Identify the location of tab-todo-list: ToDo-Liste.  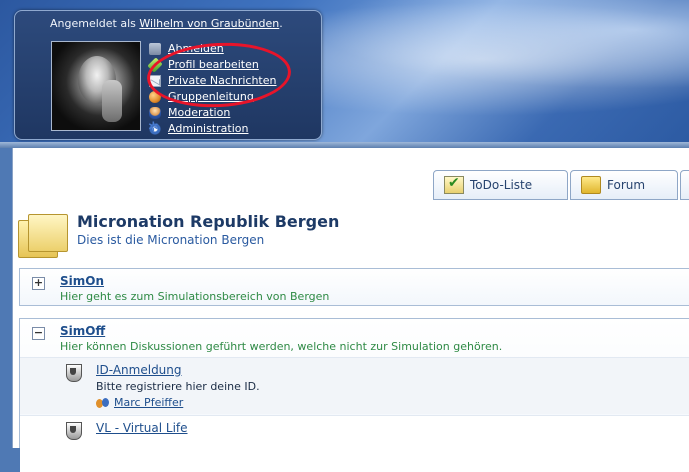
(500, 185).